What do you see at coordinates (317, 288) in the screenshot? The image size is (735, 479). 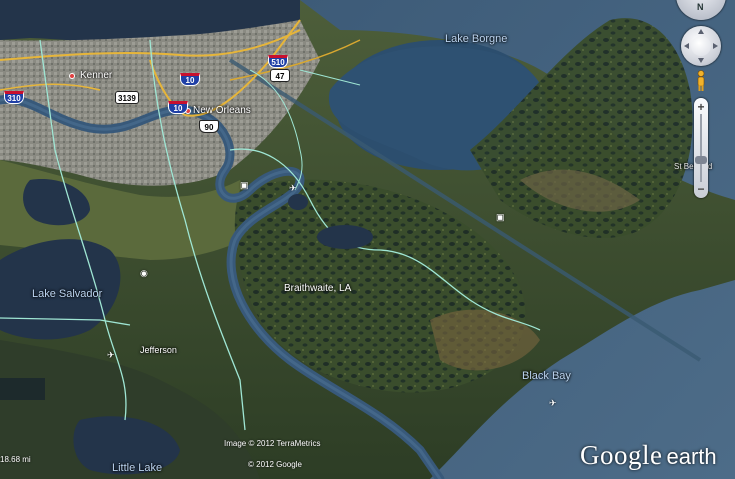 I see `braithwaite-label: Braithwaite, LA` at bounding box center [317, 288].